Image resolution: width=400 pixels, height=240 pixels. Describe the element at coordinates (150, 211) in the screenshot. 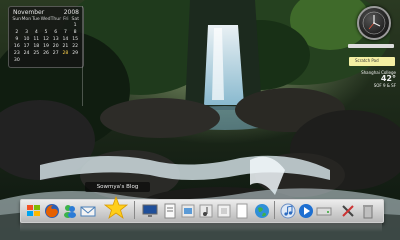

I see `monitor-icon` at that location.